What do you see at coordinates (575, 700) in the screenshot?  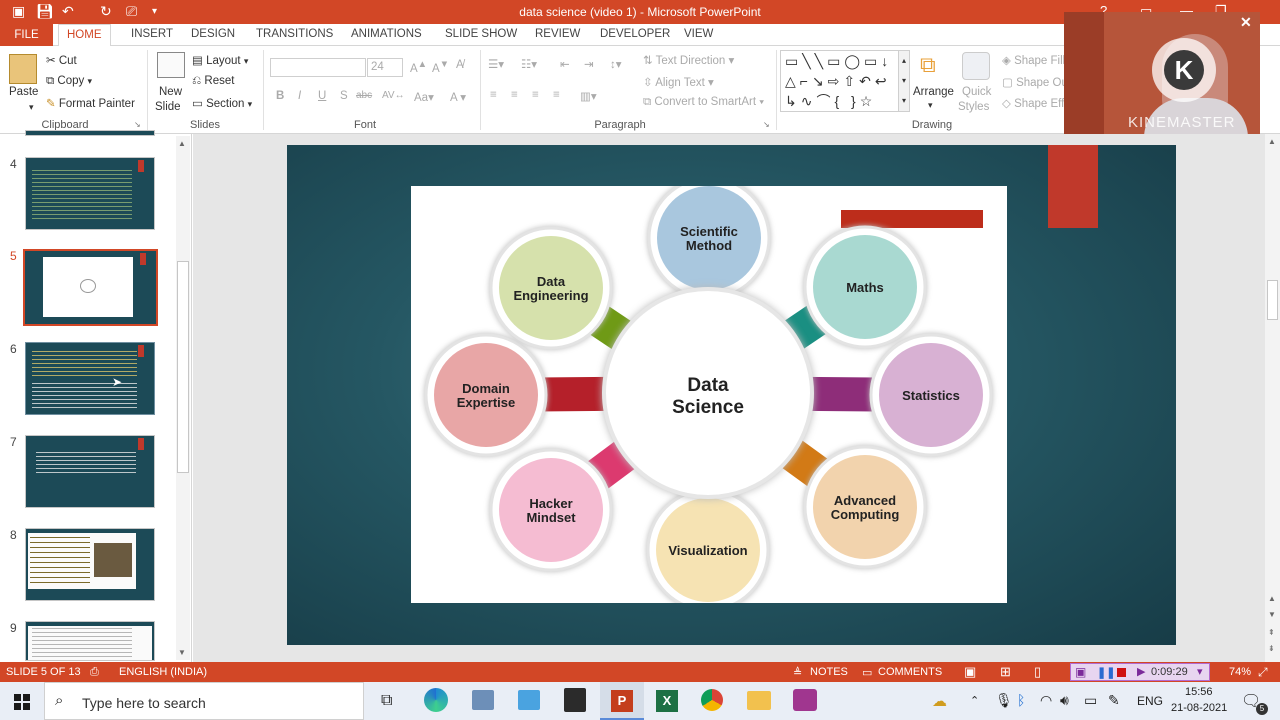 I see `store-icon` at bounding box center [575, 700].